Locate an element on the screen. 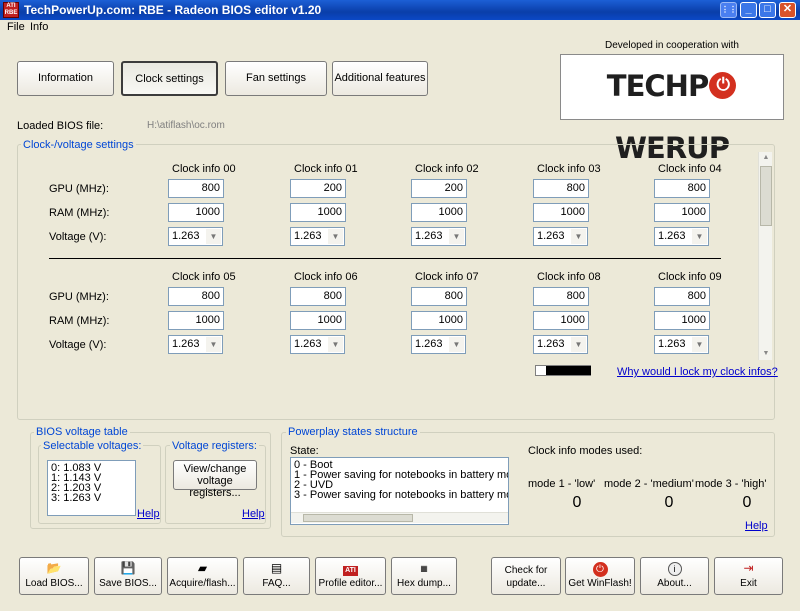  logo-text-left: TECHP is located at coordinates (657, 86).